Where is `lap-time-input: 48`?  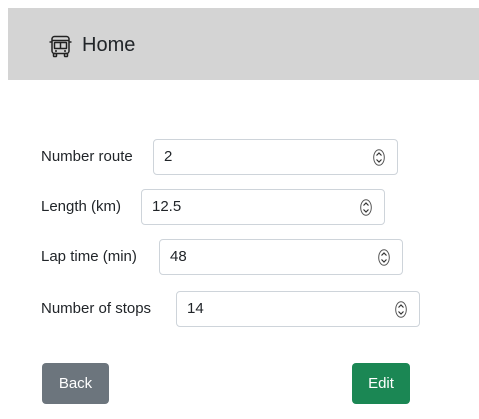 lap-time-input: 48 is located at coordinates (281, 257).